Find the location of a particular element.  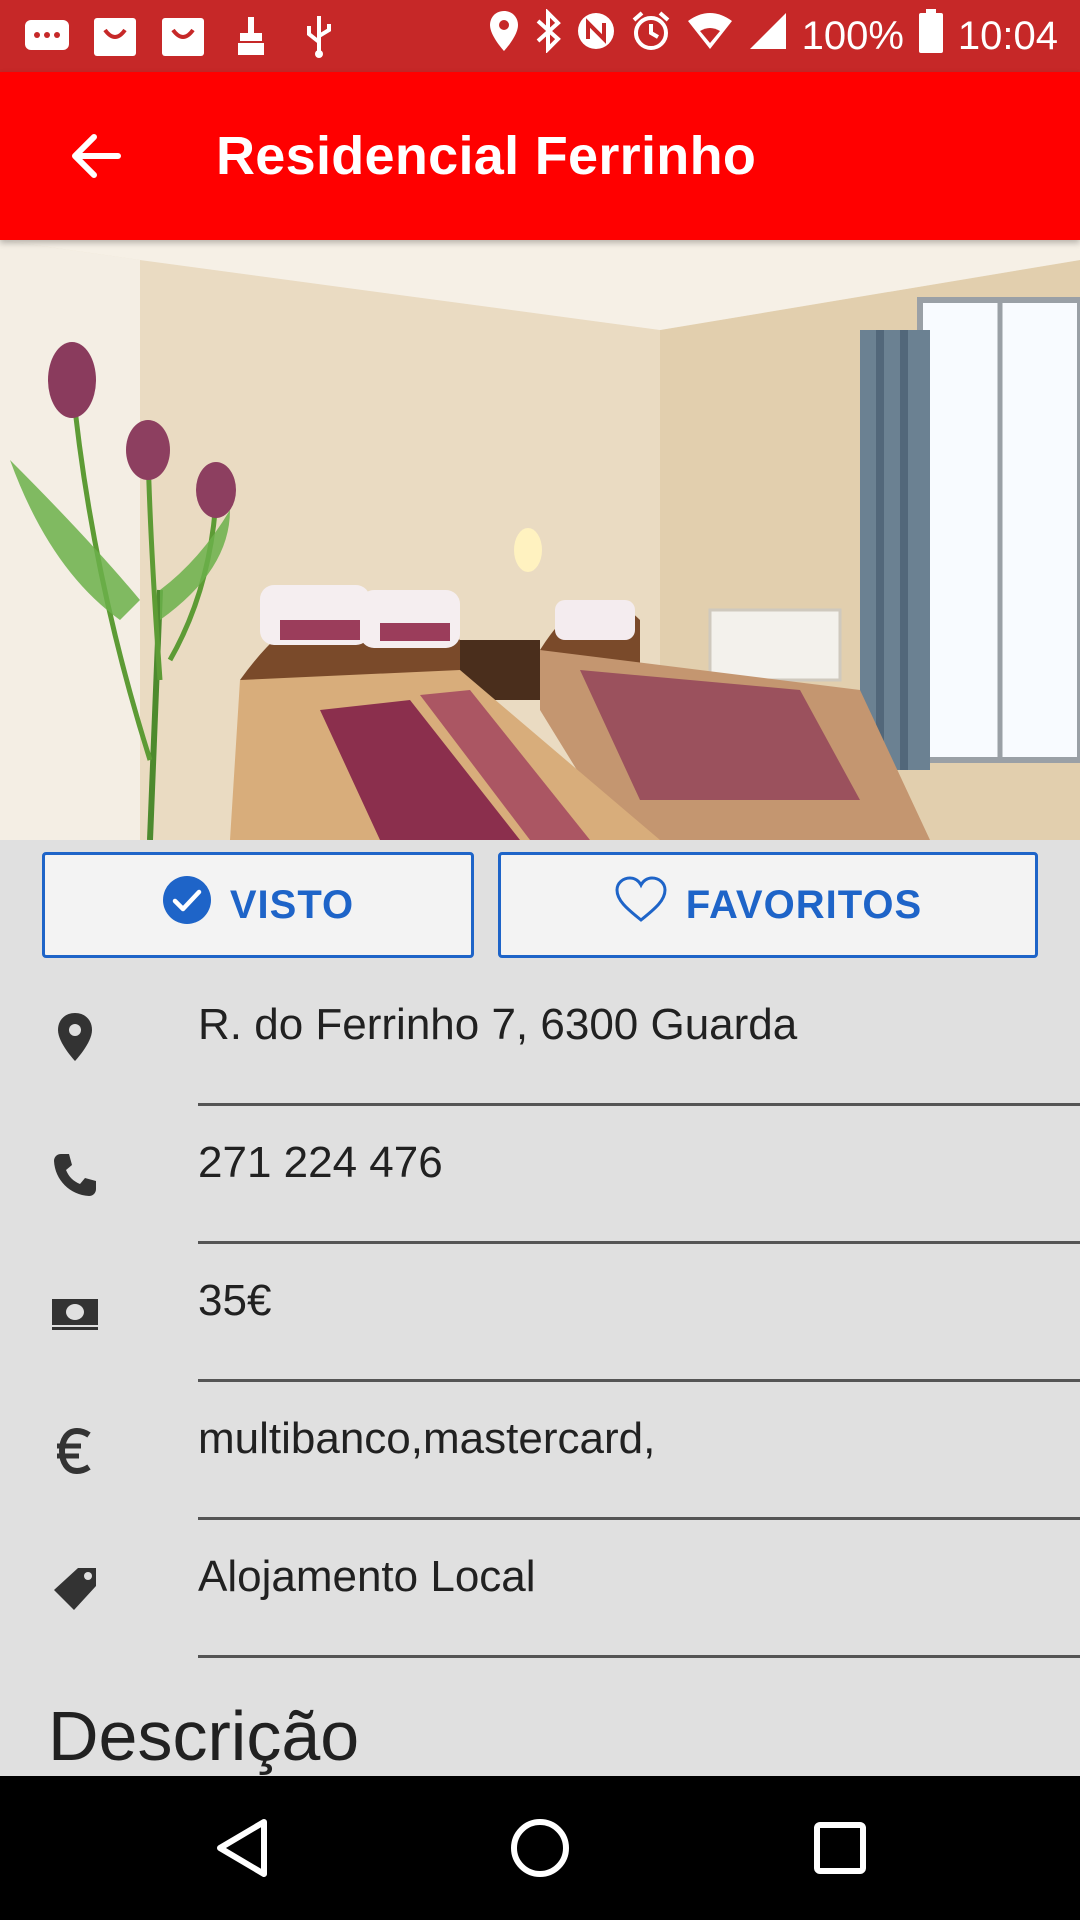

price-row: 35€ is located at coordinates (540, 1313).